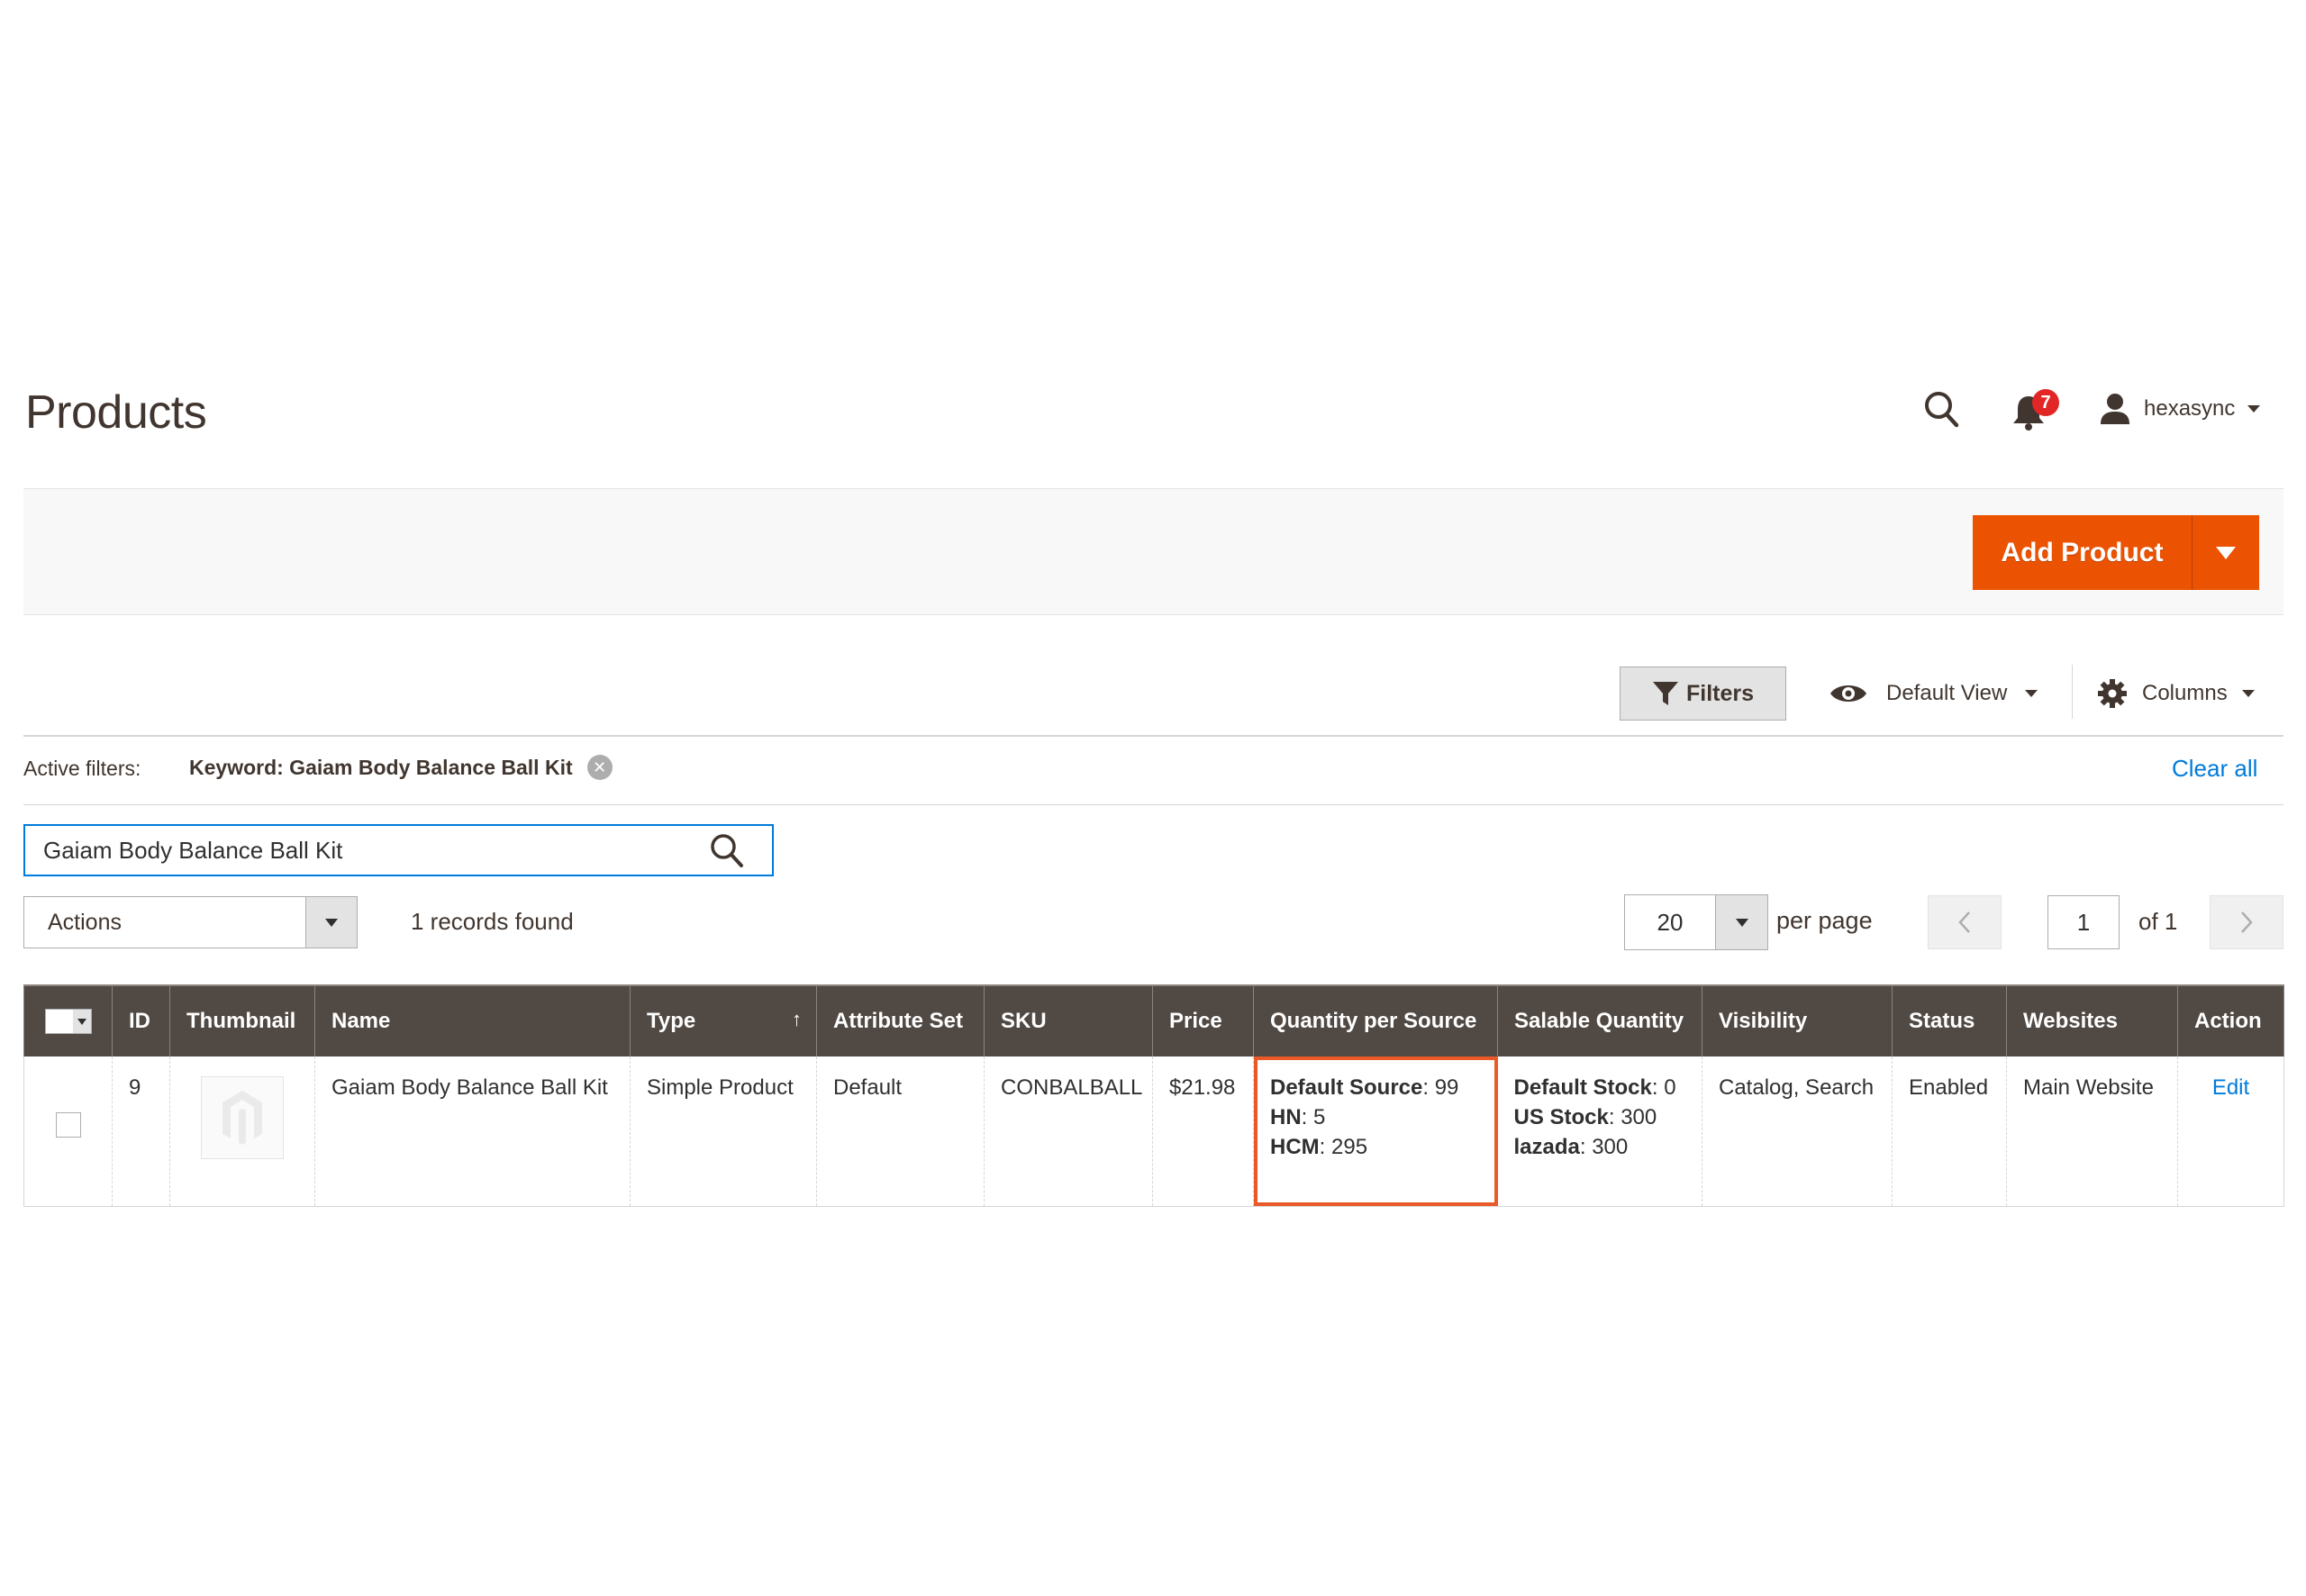 The height and width of the screenshot is (1596, 2306). Describe the element at coordinates (1670, 922) in the screenshot. I see `per-page-value: 20` at that location.